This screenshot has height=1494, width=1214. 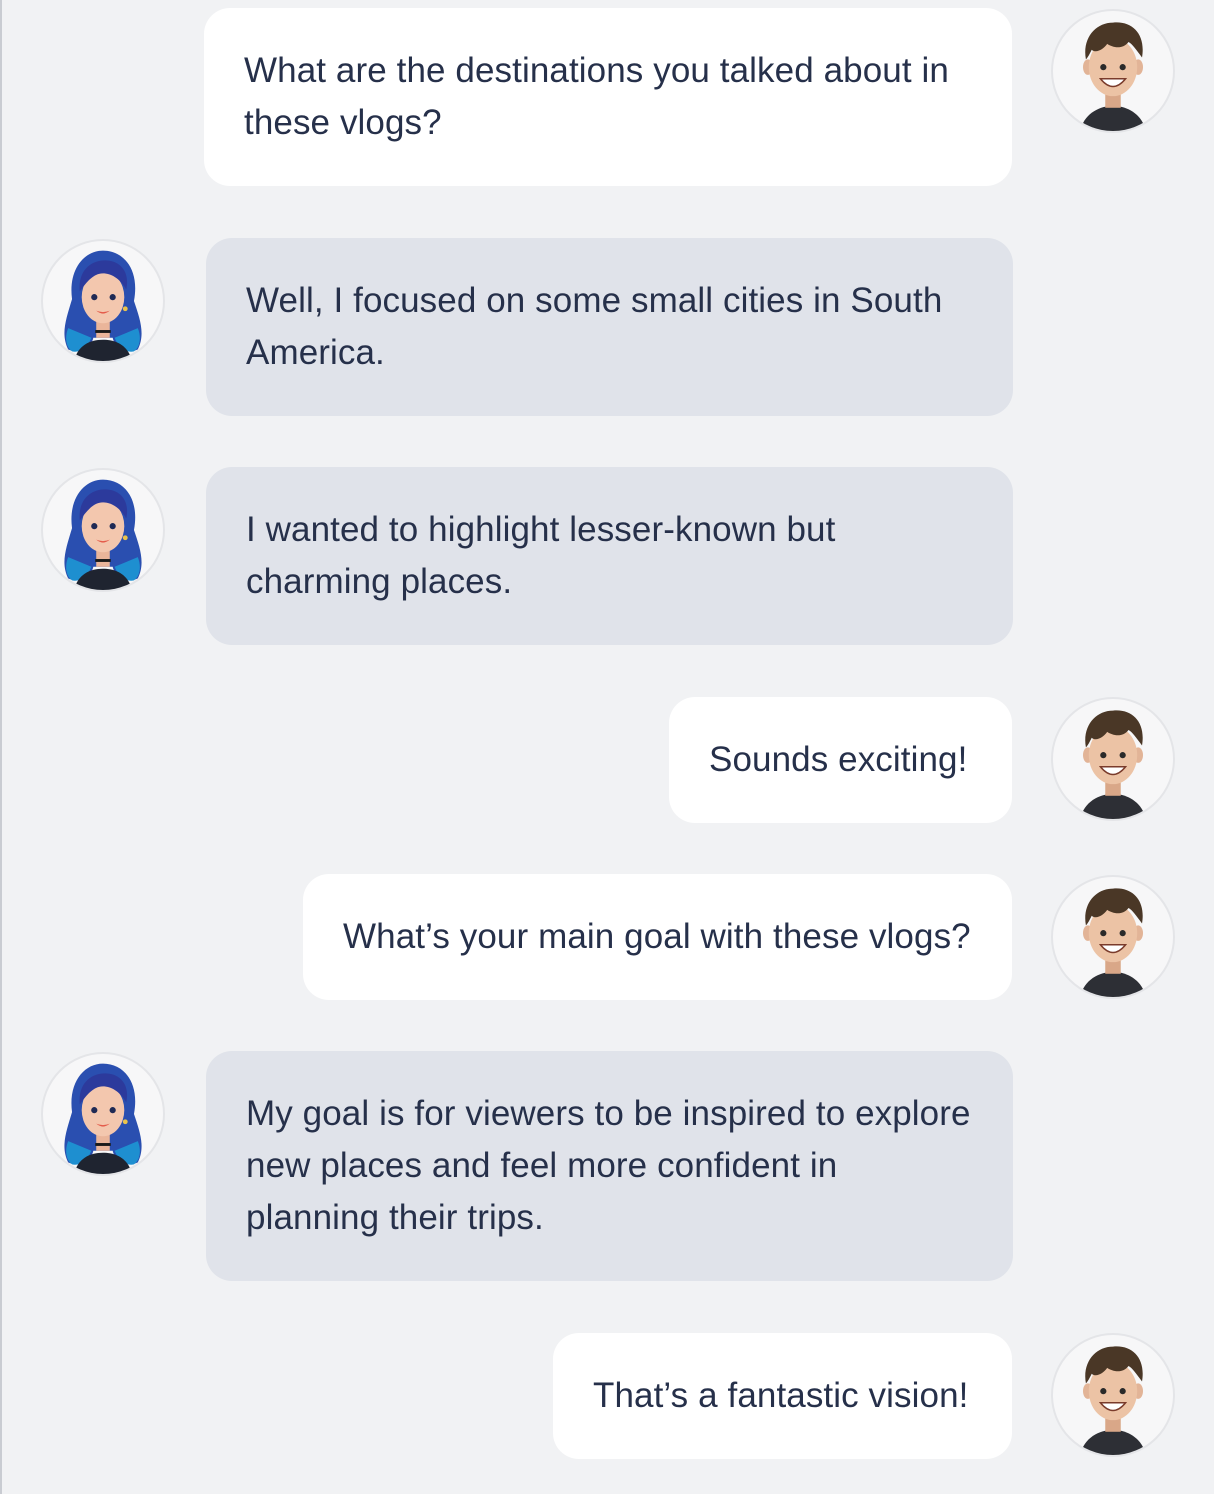 I want to click on user-message-bubble: What’s your main goal with these vlogs?, so click(x=657, y=937).